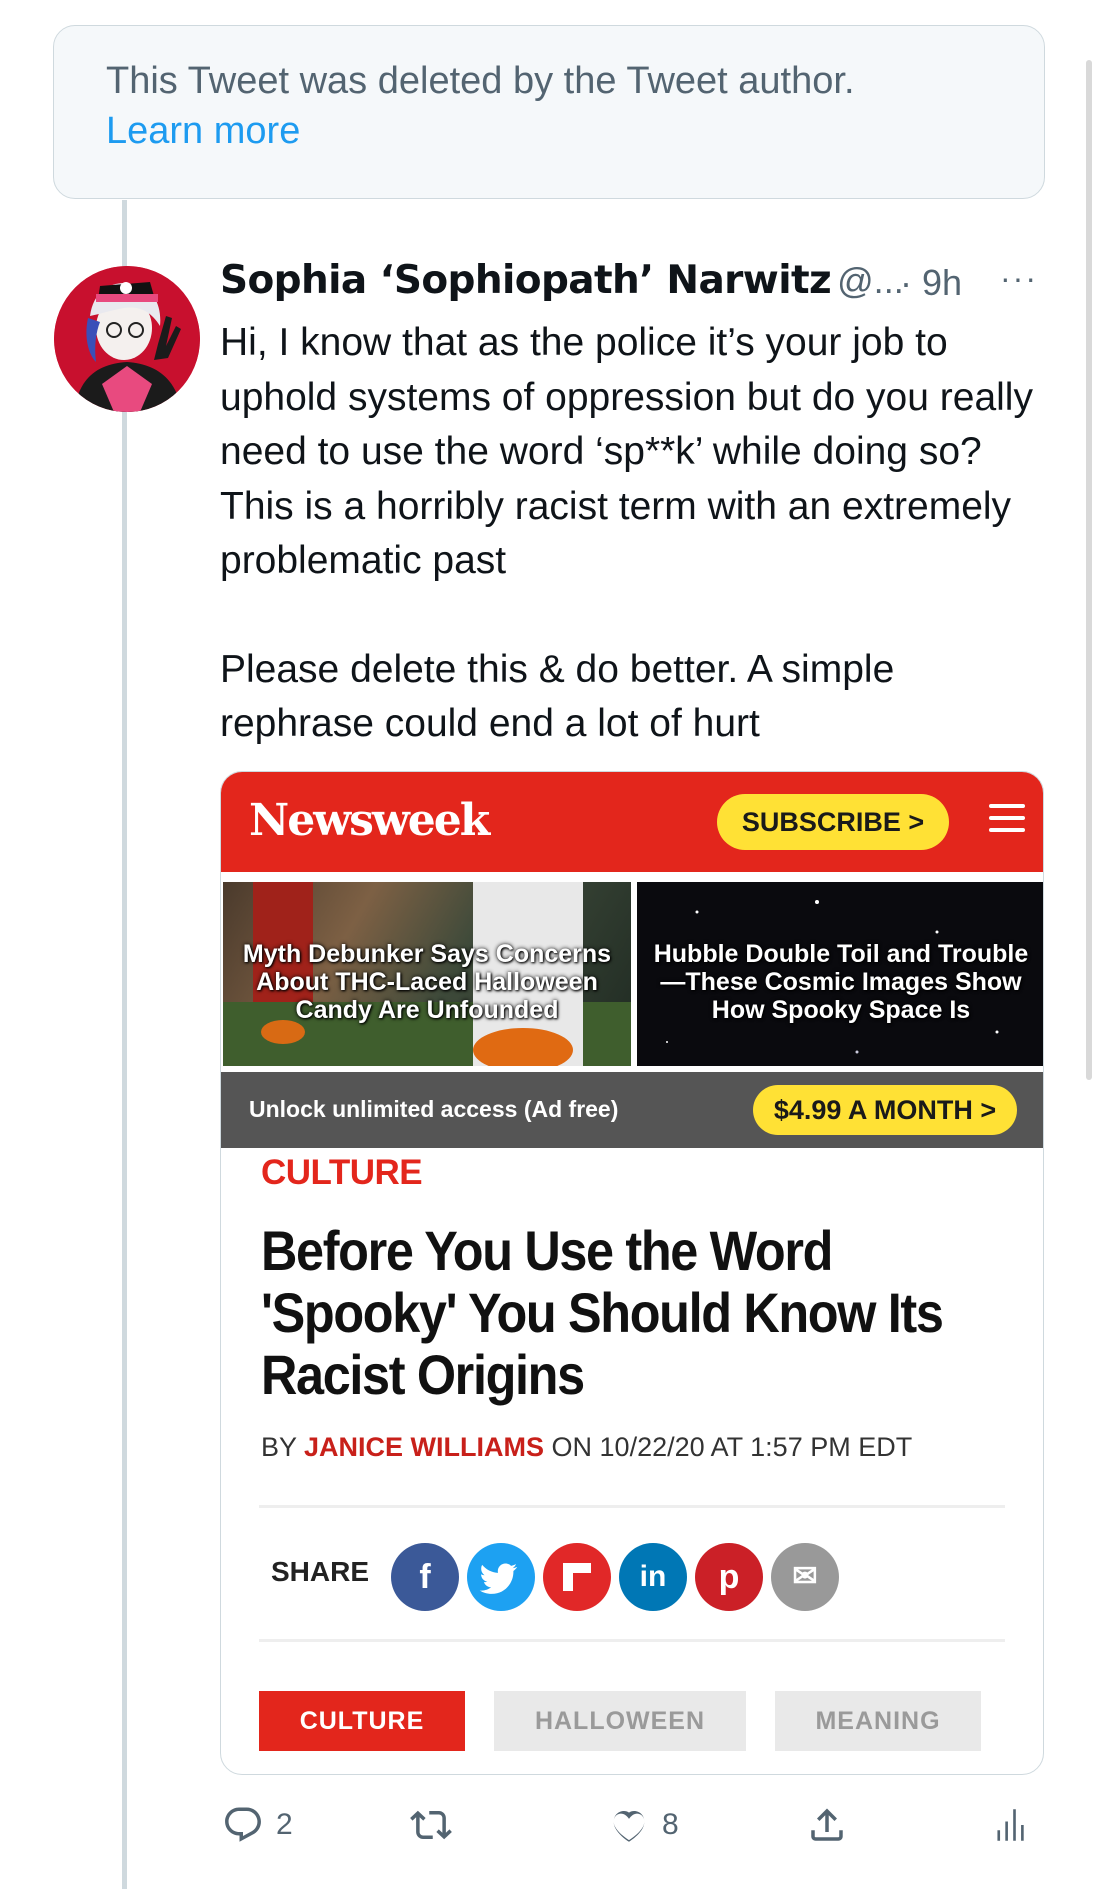 The height and width of the screenshot is (1889, 1098). I want to click on price-button: $4.99 A MONTH >, so click(885, 1110).